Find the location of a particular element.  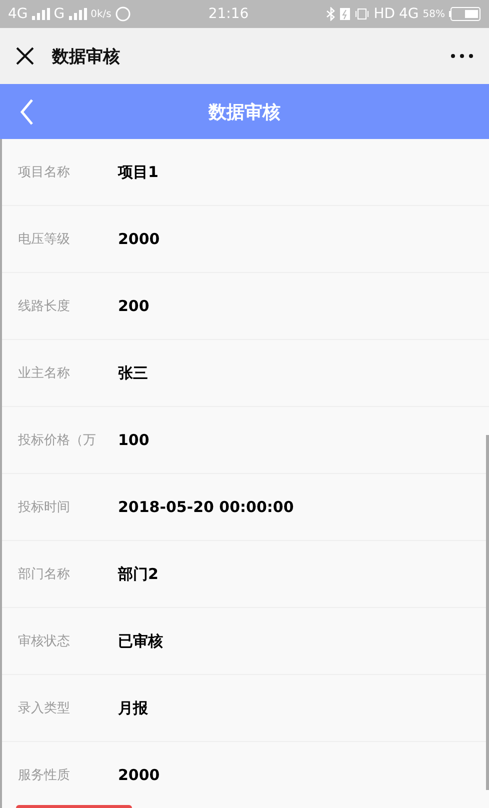

field-label: 电压等级 is located at coordinates (44, 239).